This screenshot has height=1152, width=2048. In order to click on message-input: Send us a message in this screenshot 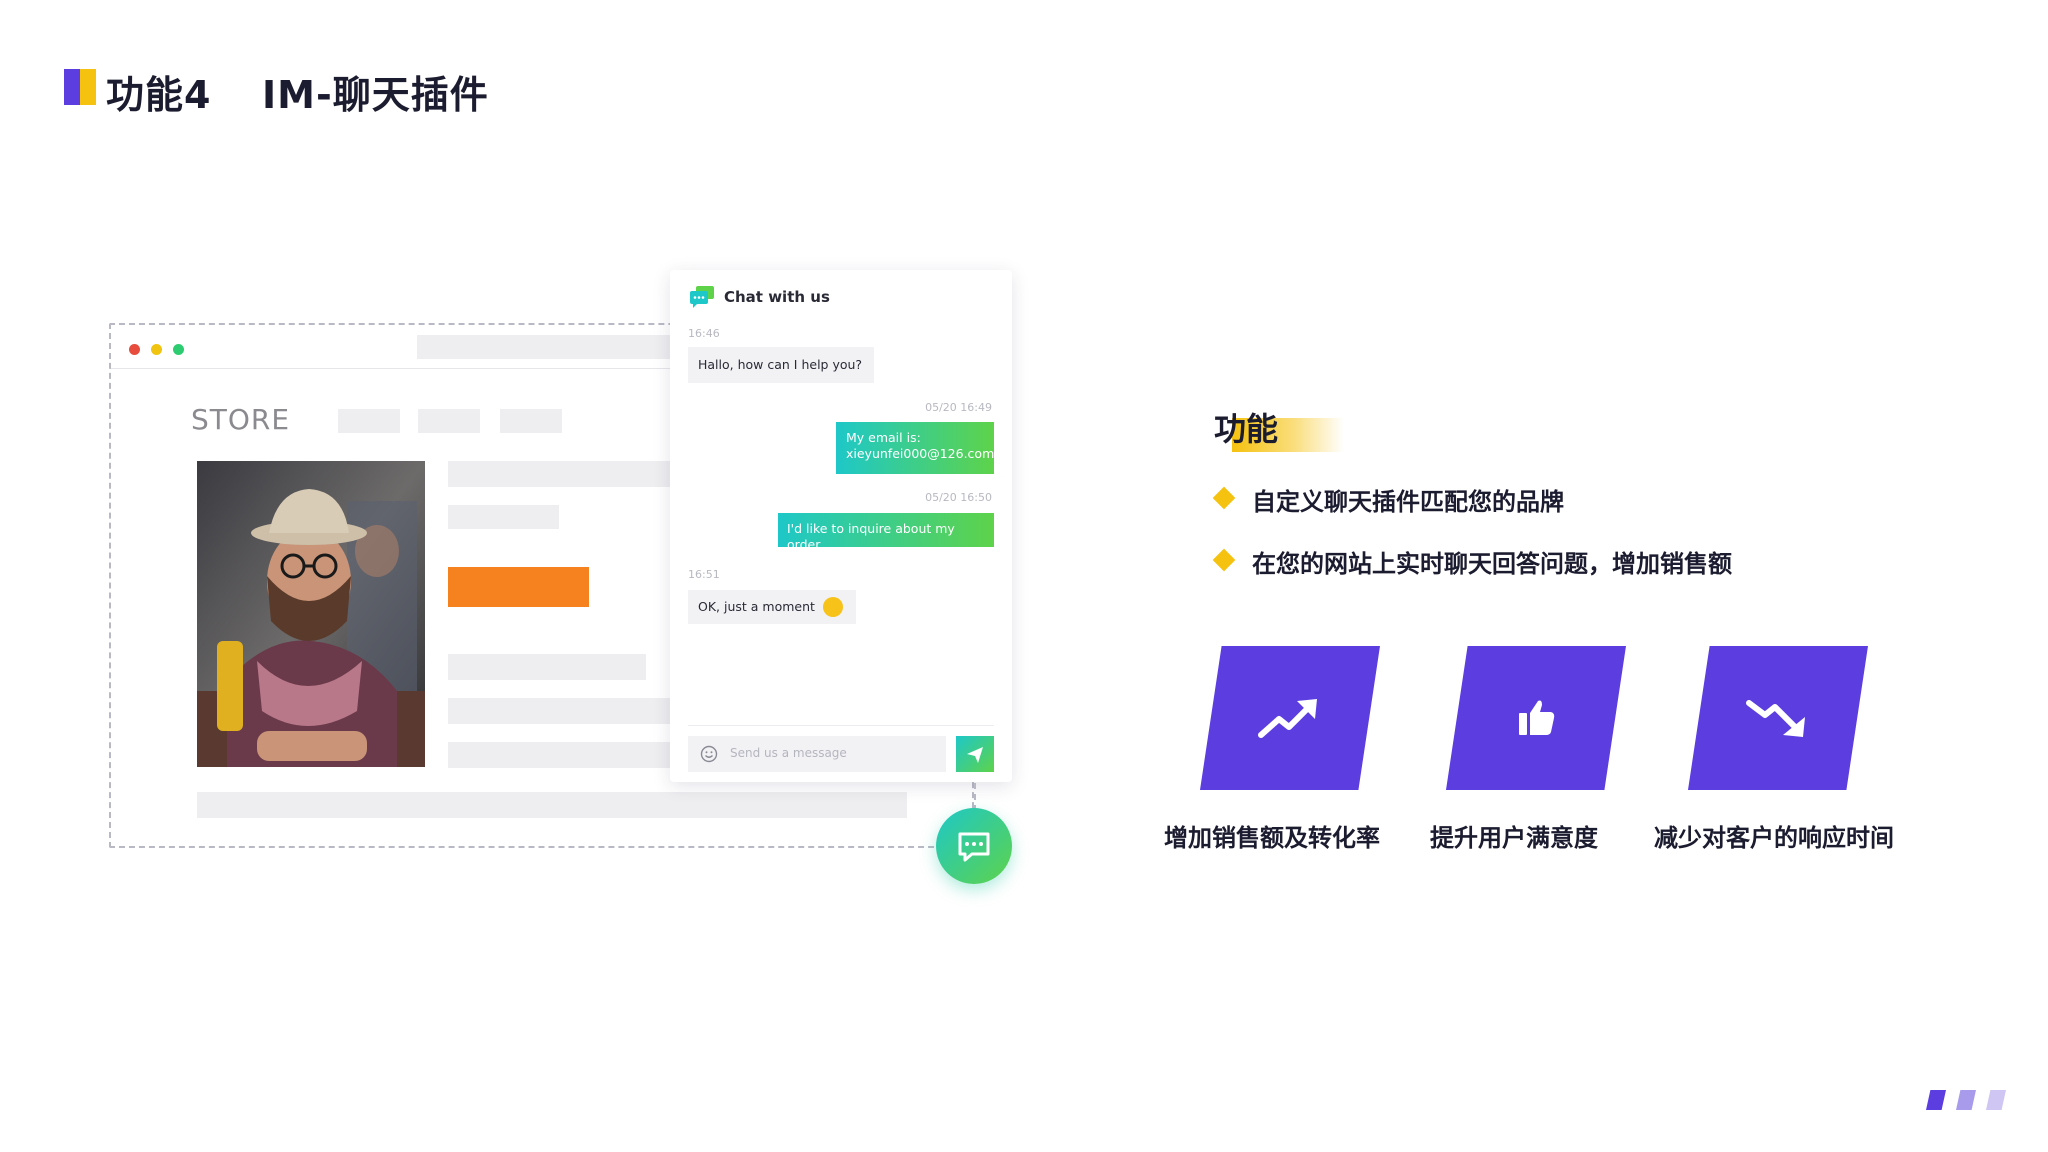, I will do `click(817, 754)`.